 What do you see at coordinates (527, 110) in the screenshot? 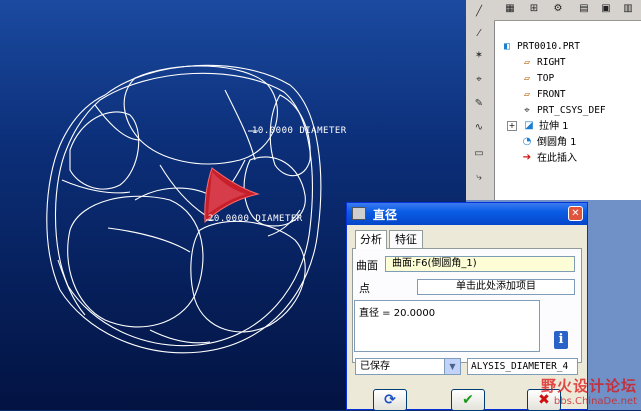
I see `csys-icon: ⌖` at bounding box center [527, 110].